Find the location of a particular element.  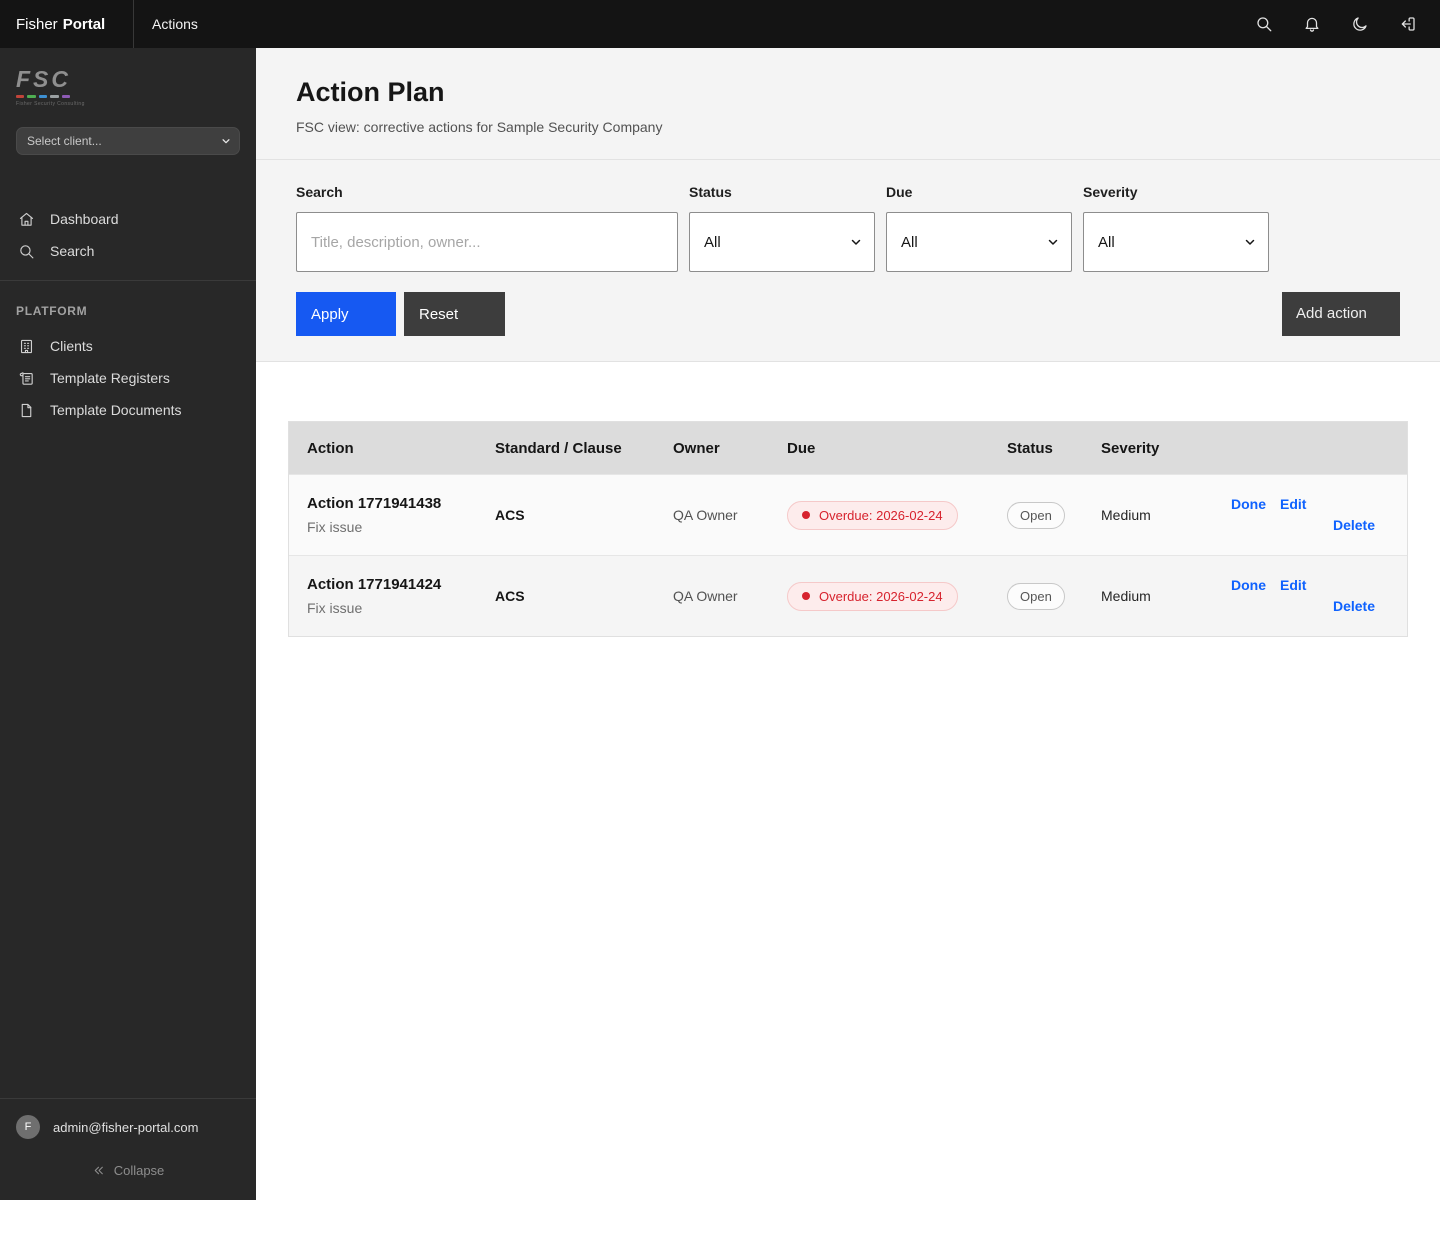

status-label: Status is located at coordinates (710, 192).